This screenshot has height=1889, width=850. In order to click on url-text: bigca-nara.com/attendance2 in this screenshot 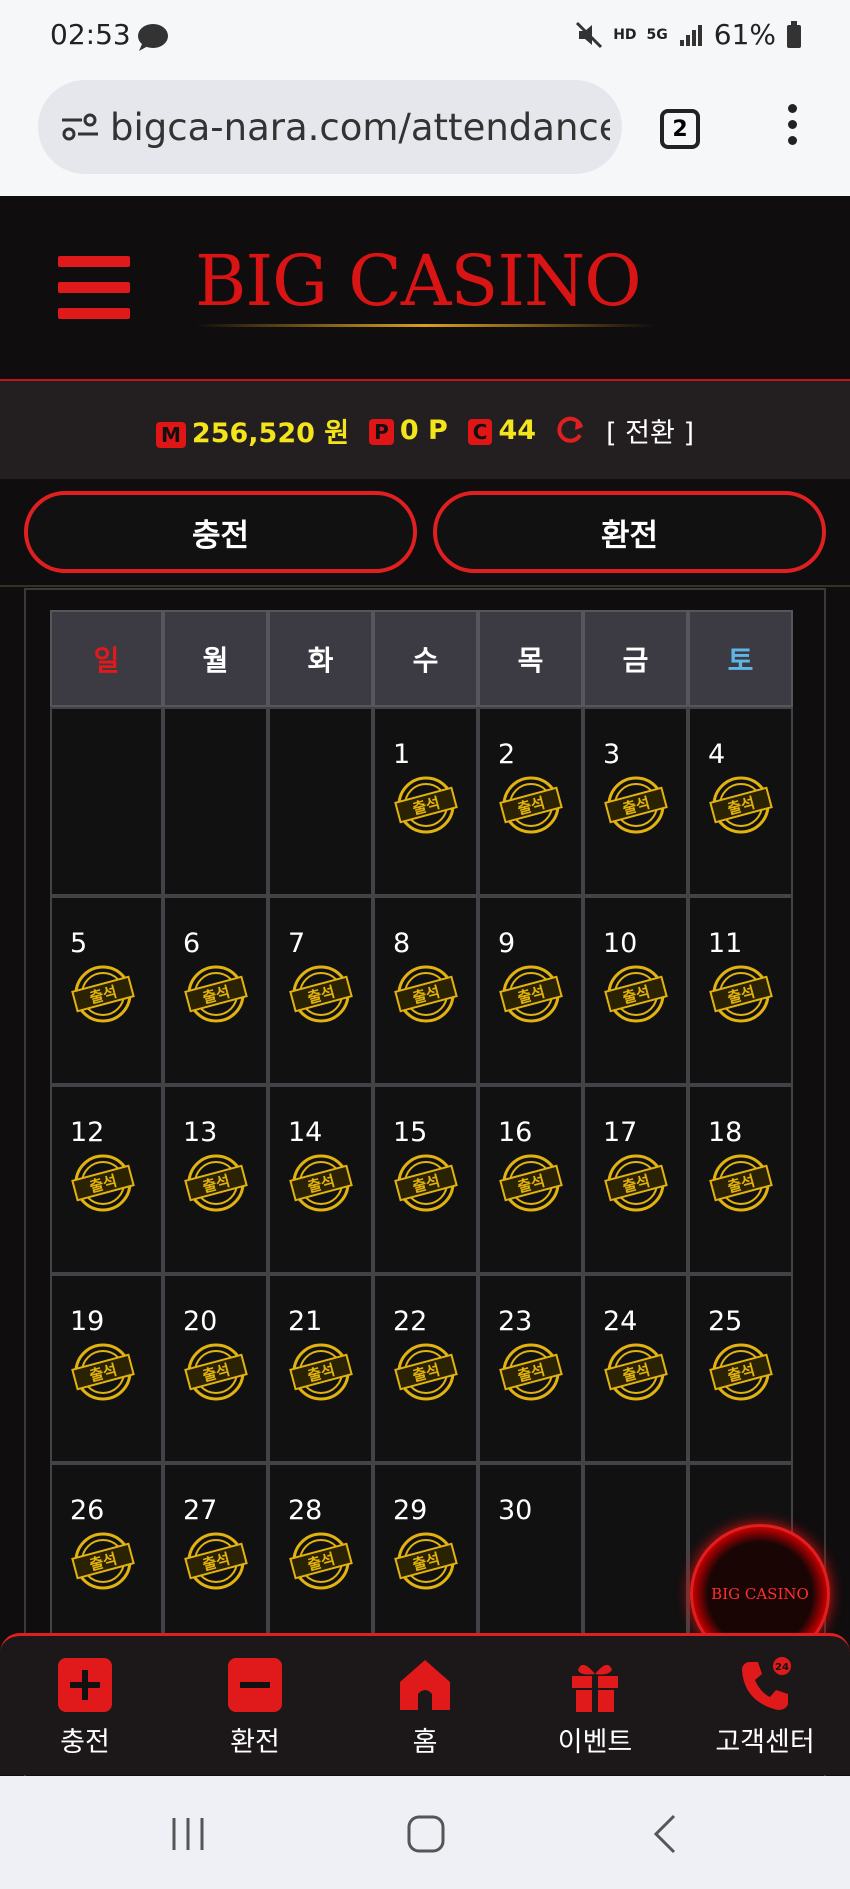, I will do `click(360, 127)`.